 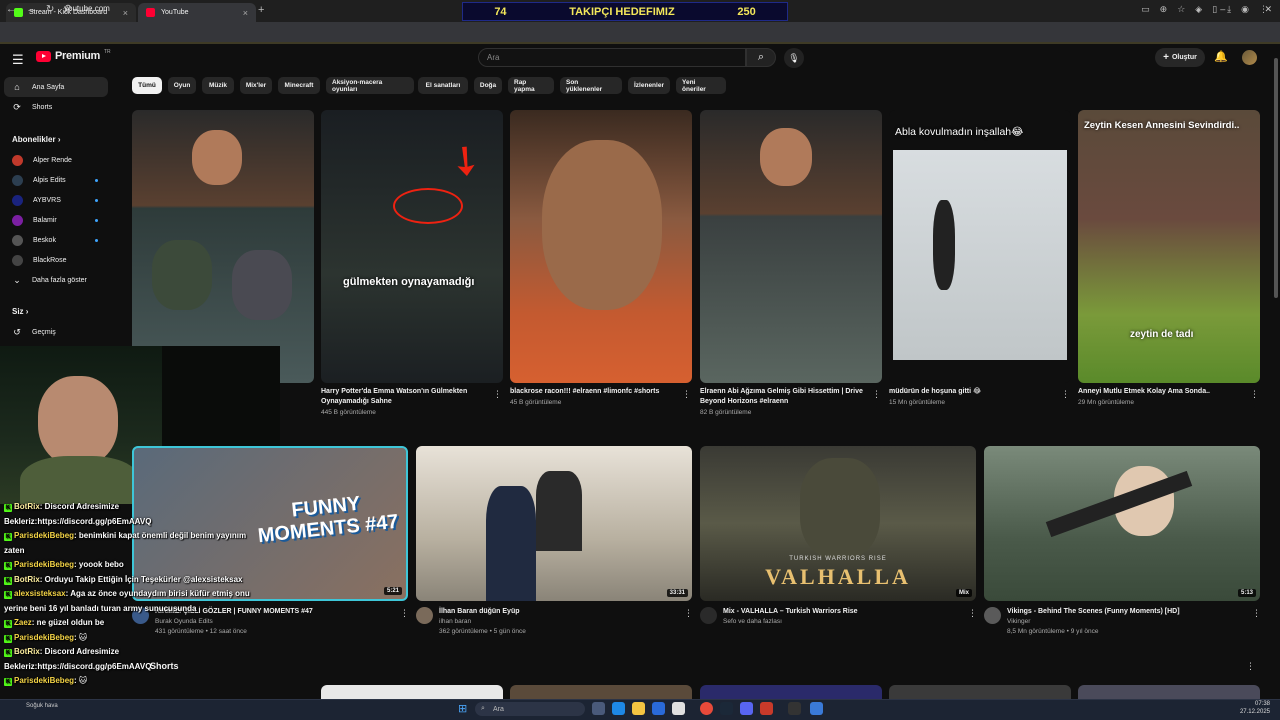 What do you see at coordinates (482, 622) in the screenshot?
I see `channel-name: ilhan baran` at bounding box center [482, 622].